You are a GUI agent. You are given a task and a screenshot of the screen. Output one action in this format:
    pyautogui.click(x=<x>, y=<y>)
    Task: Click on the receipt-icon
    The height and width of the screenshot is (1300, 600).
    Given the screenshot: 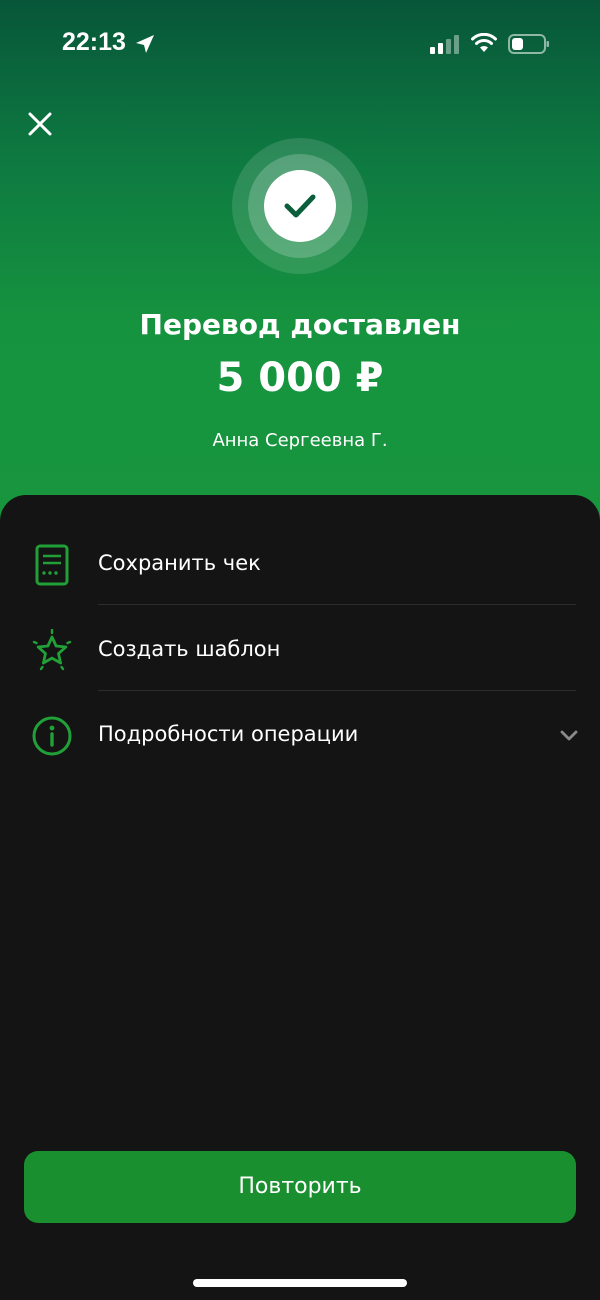 What is the action you would take?
    pyautogui.click(x=52, y=565)
    